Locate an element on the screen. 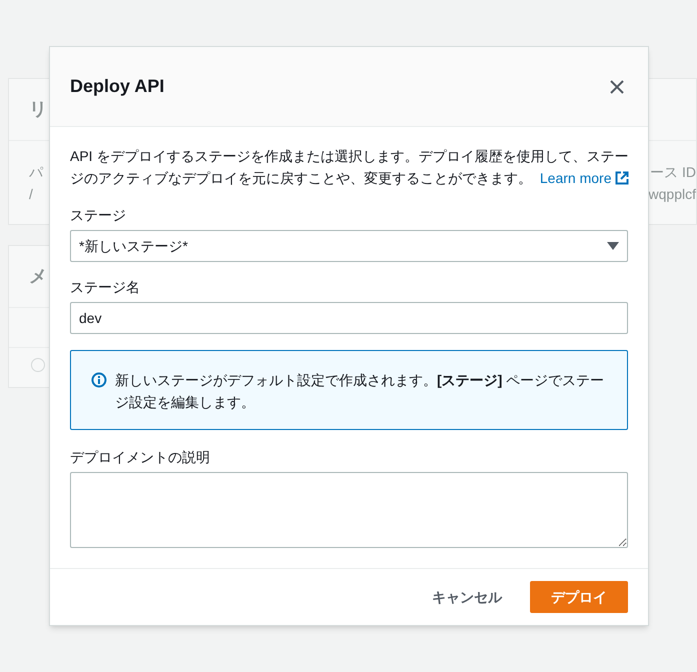  external-link-icon is located at coordinates (622, 178).